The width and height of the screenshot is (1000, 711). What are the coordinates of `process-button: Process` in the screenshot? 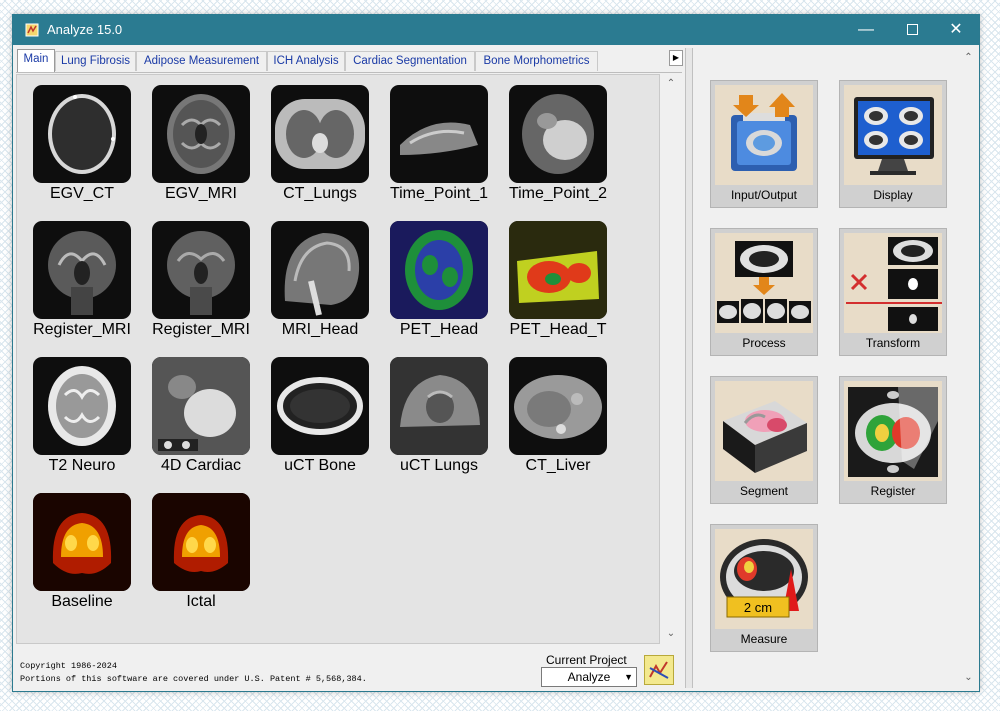 It's located at (764, 292).